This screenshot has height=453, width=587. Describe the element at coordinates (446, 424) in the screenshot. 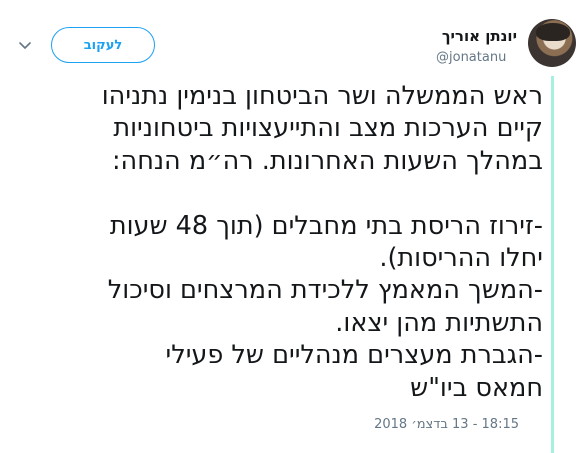

I see `tweet-timestamp: 18:15 - 13 בדצמ׳ 2018` at that location.